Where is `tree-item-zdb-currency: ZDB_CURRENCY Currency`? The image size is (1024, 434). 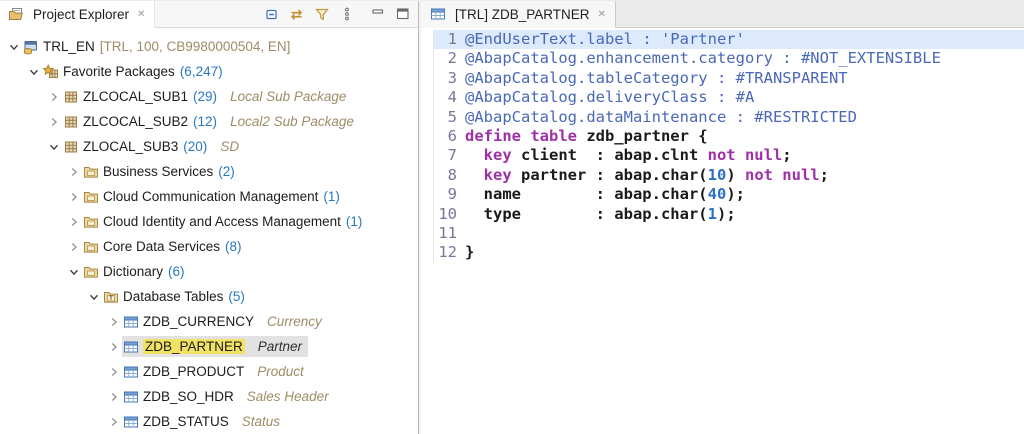
tree-item-zdb-currency: ZDB_CURRENCY Currency is located at coordinates (209, 321).